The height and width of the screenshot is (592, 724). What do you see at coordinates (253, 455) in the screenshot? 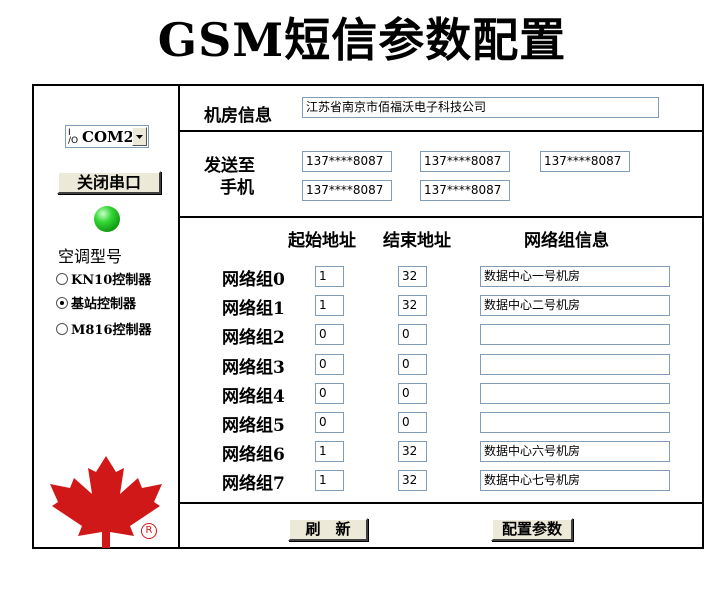
I see `group-name-label: 网络组6` at bounding box center [253, 455].